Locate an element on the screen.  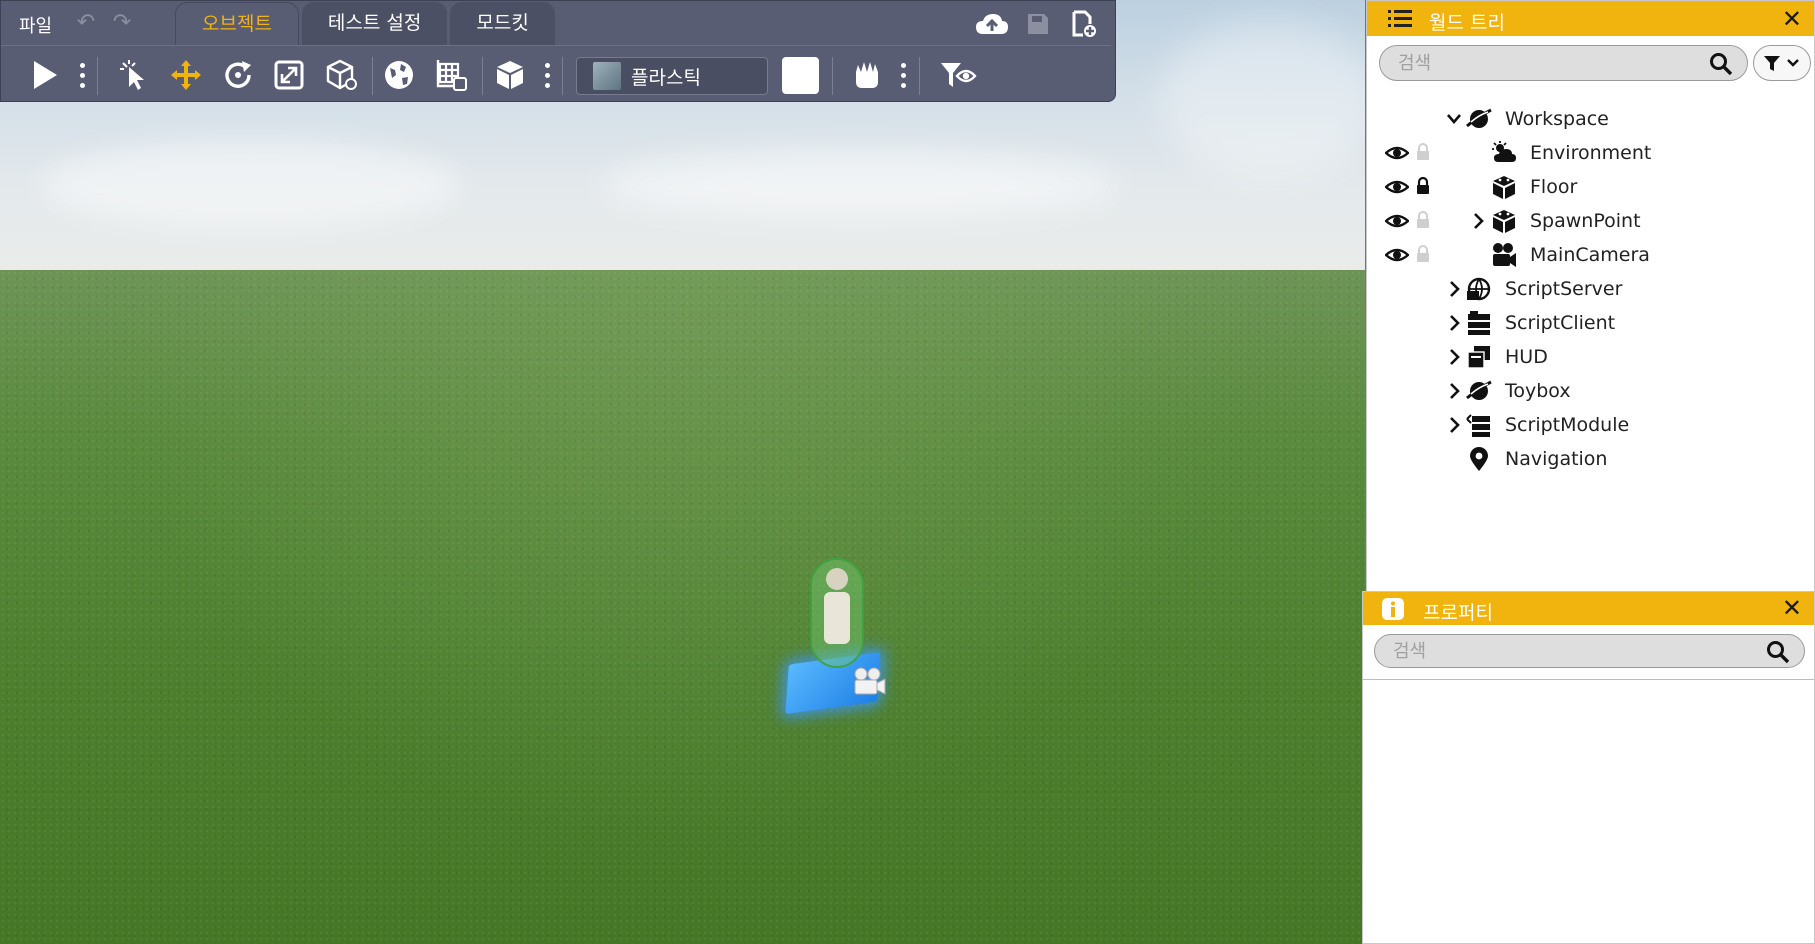
tree-node-toybox: Toybox is located at coordinates (1590, 391).